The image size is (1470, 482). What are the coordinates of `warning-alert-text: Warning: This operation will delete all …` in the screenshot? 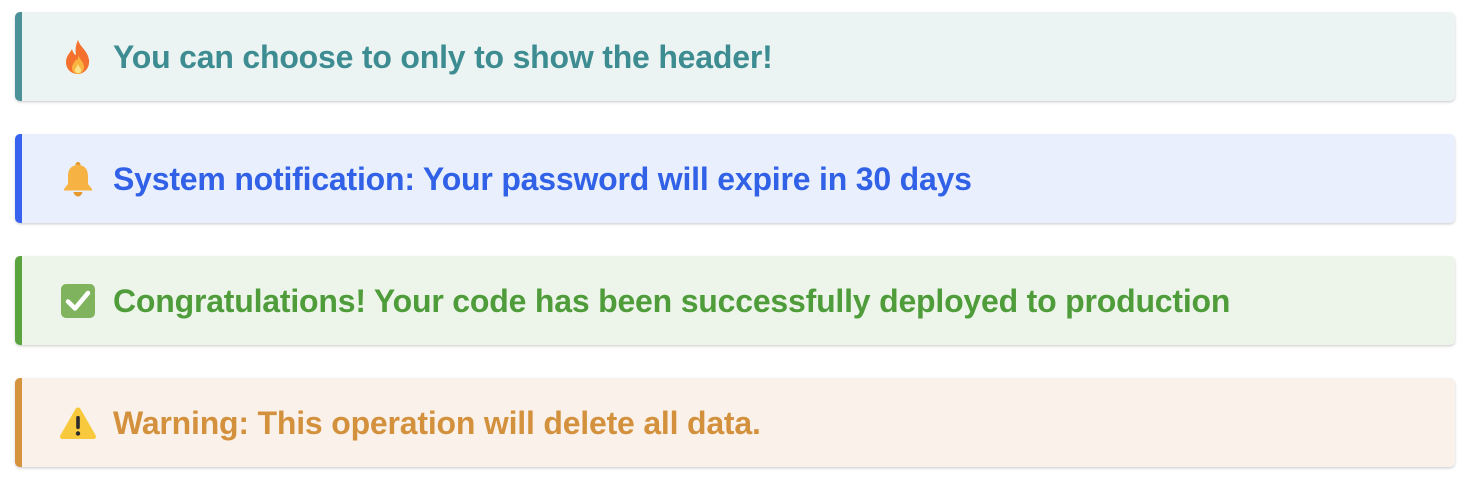 It's located at (437, 422).